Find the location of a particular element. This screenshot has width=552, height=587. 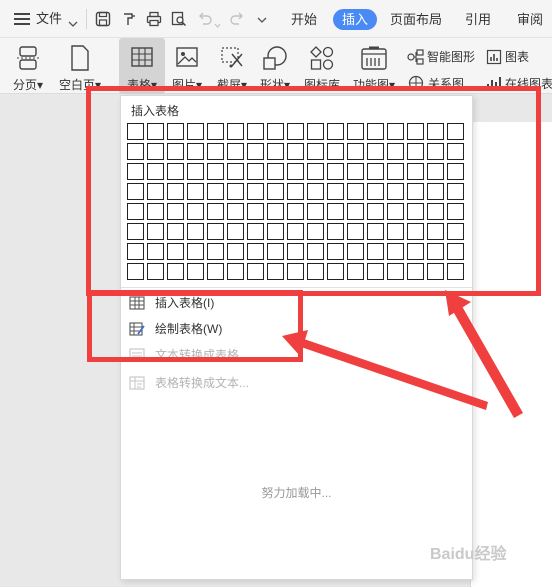

annotation-arrows is located at coordinates (402, 354).